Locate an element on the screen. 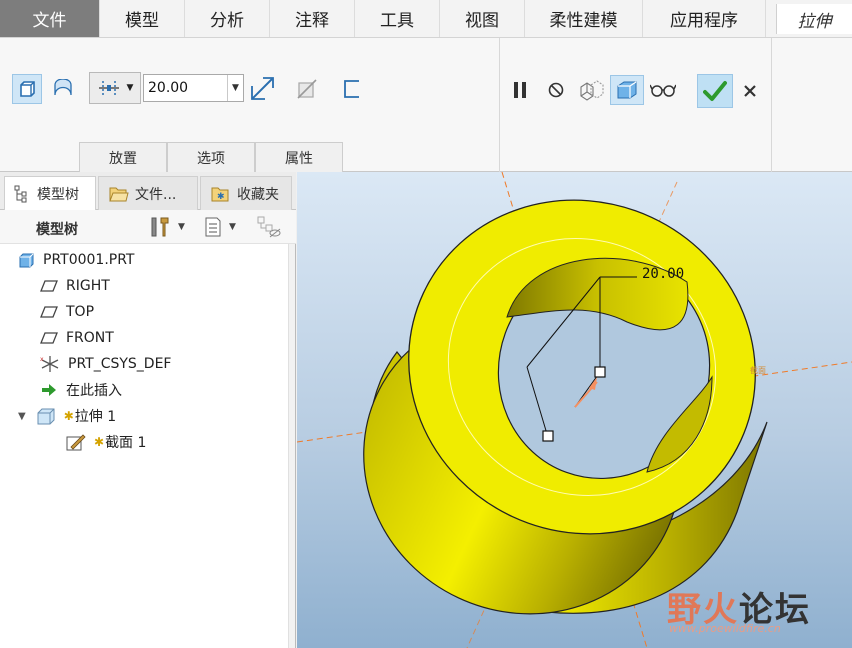 This screenshot has height=648, width=852. tree-item-label: 截面 1 is located at coordinates (126, 443).